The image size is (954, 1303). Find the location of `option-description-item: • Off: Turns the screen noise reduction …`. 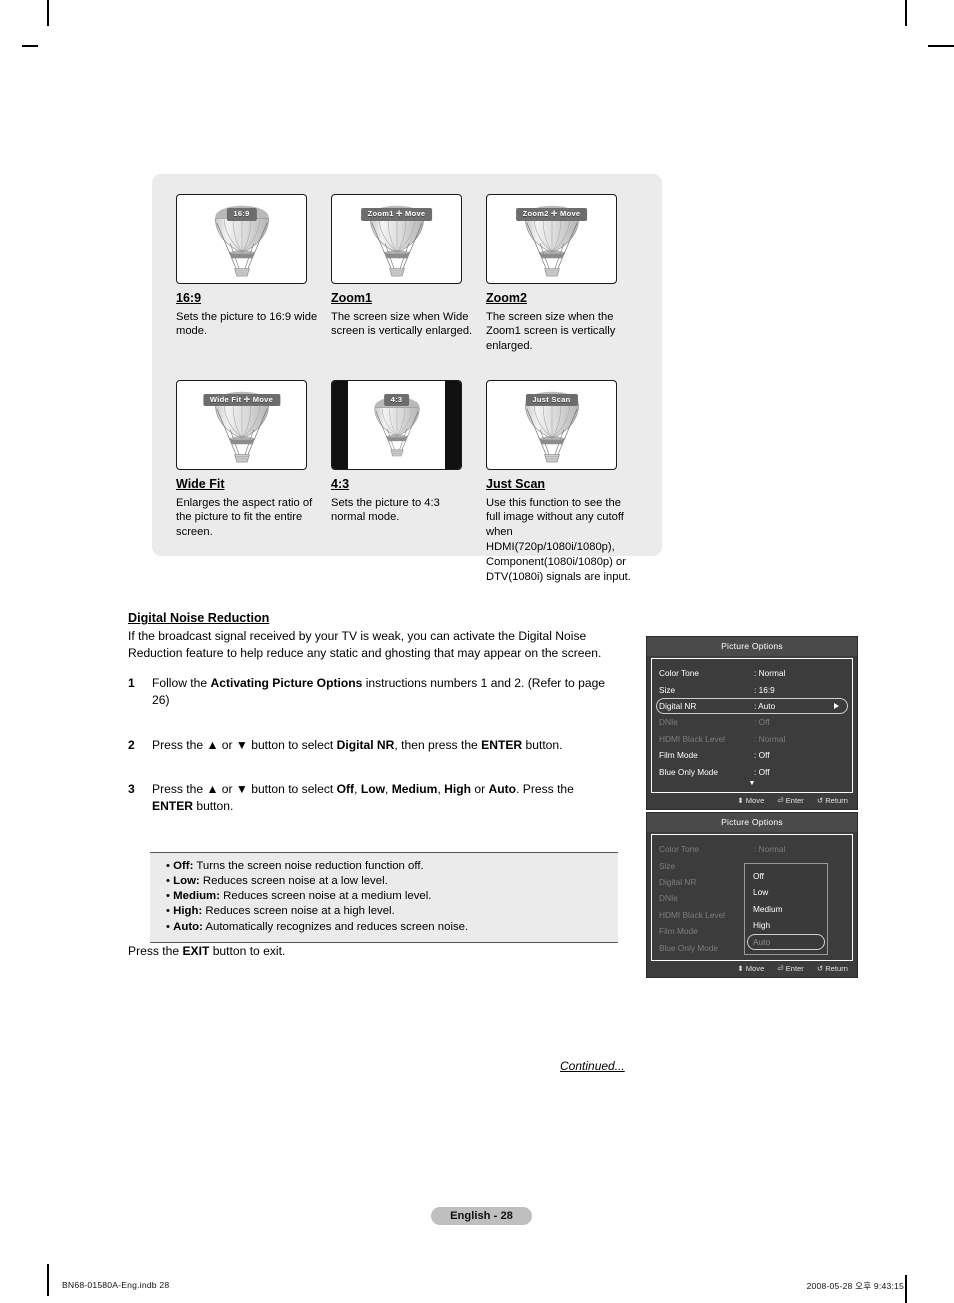

option-description-item: • Off: Turns the screen noise reduction … is located at coordinates (384, 866).